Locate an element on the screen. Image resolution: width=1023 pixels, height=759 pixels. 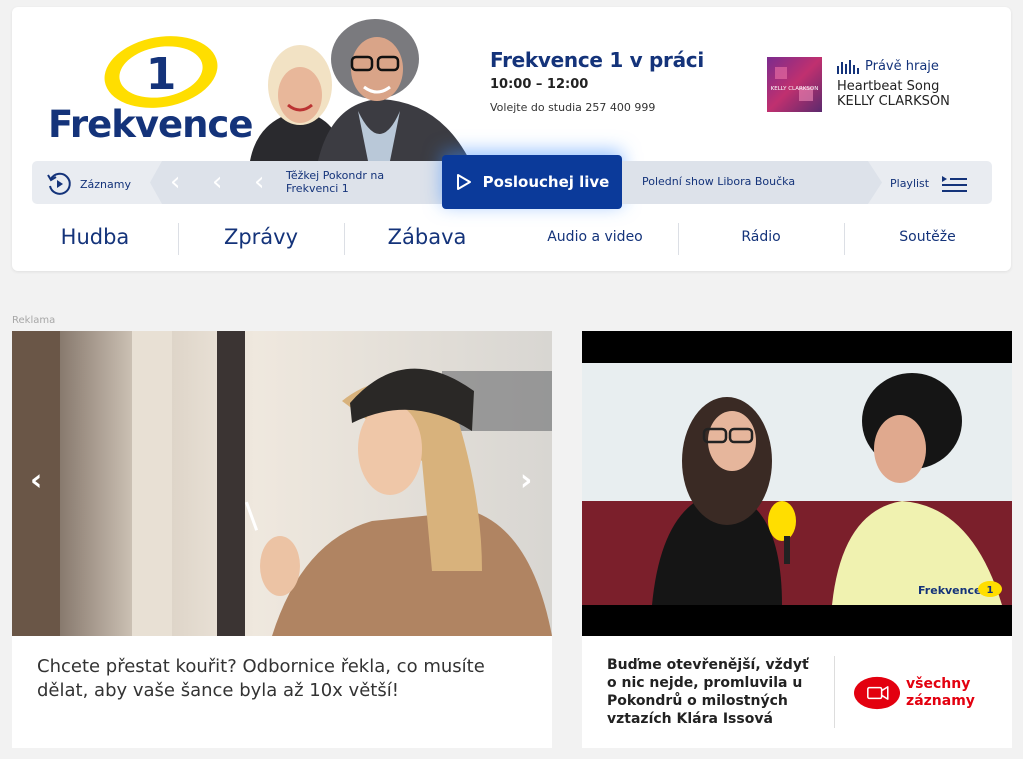
records-button: Záznamy is located at coordinates (88, 184).